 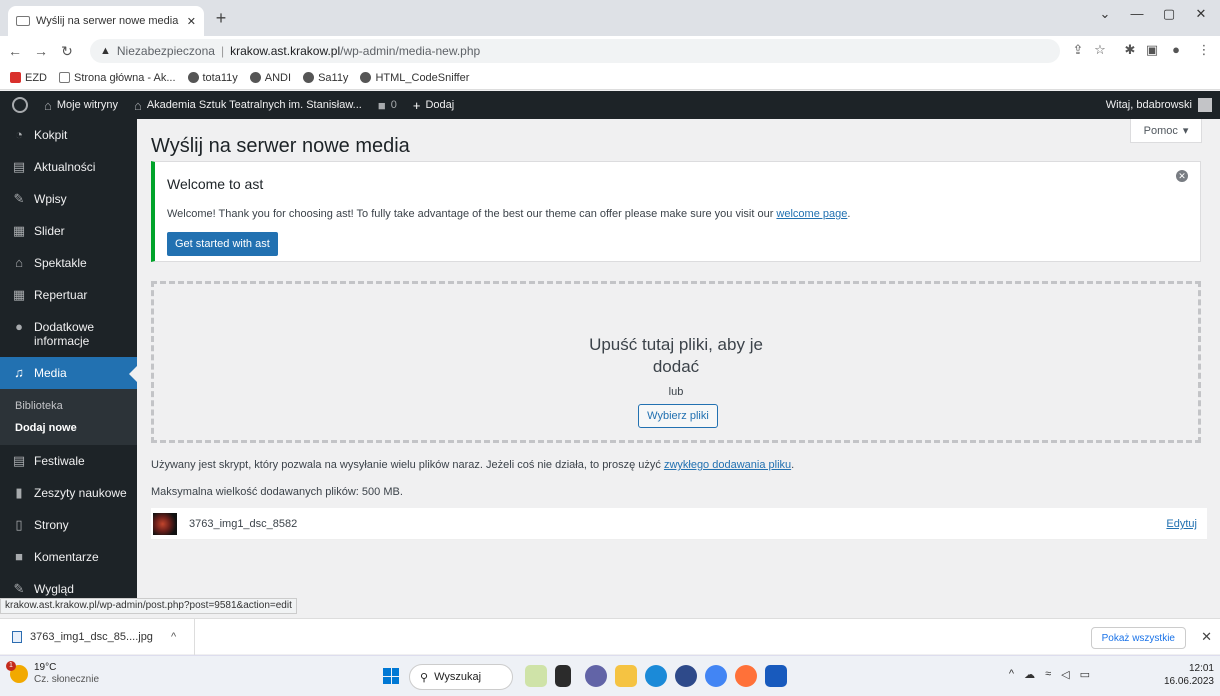 What do you see at coordinates (440, 105) in the screenshot?
I see `new-content-label: Dodaj` at bounding box center [440, 105].